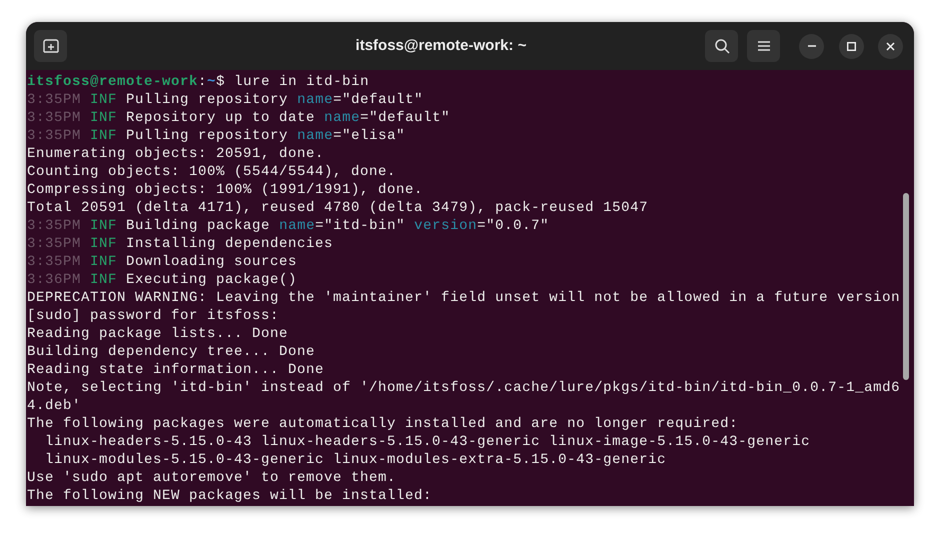 The height and width of the screenshot is (533, 939). I want to click on terminal-line: Total 20591 (delta 4171), reused 4780 (delta 3479), pack-reused 15047, so click(337, 208).